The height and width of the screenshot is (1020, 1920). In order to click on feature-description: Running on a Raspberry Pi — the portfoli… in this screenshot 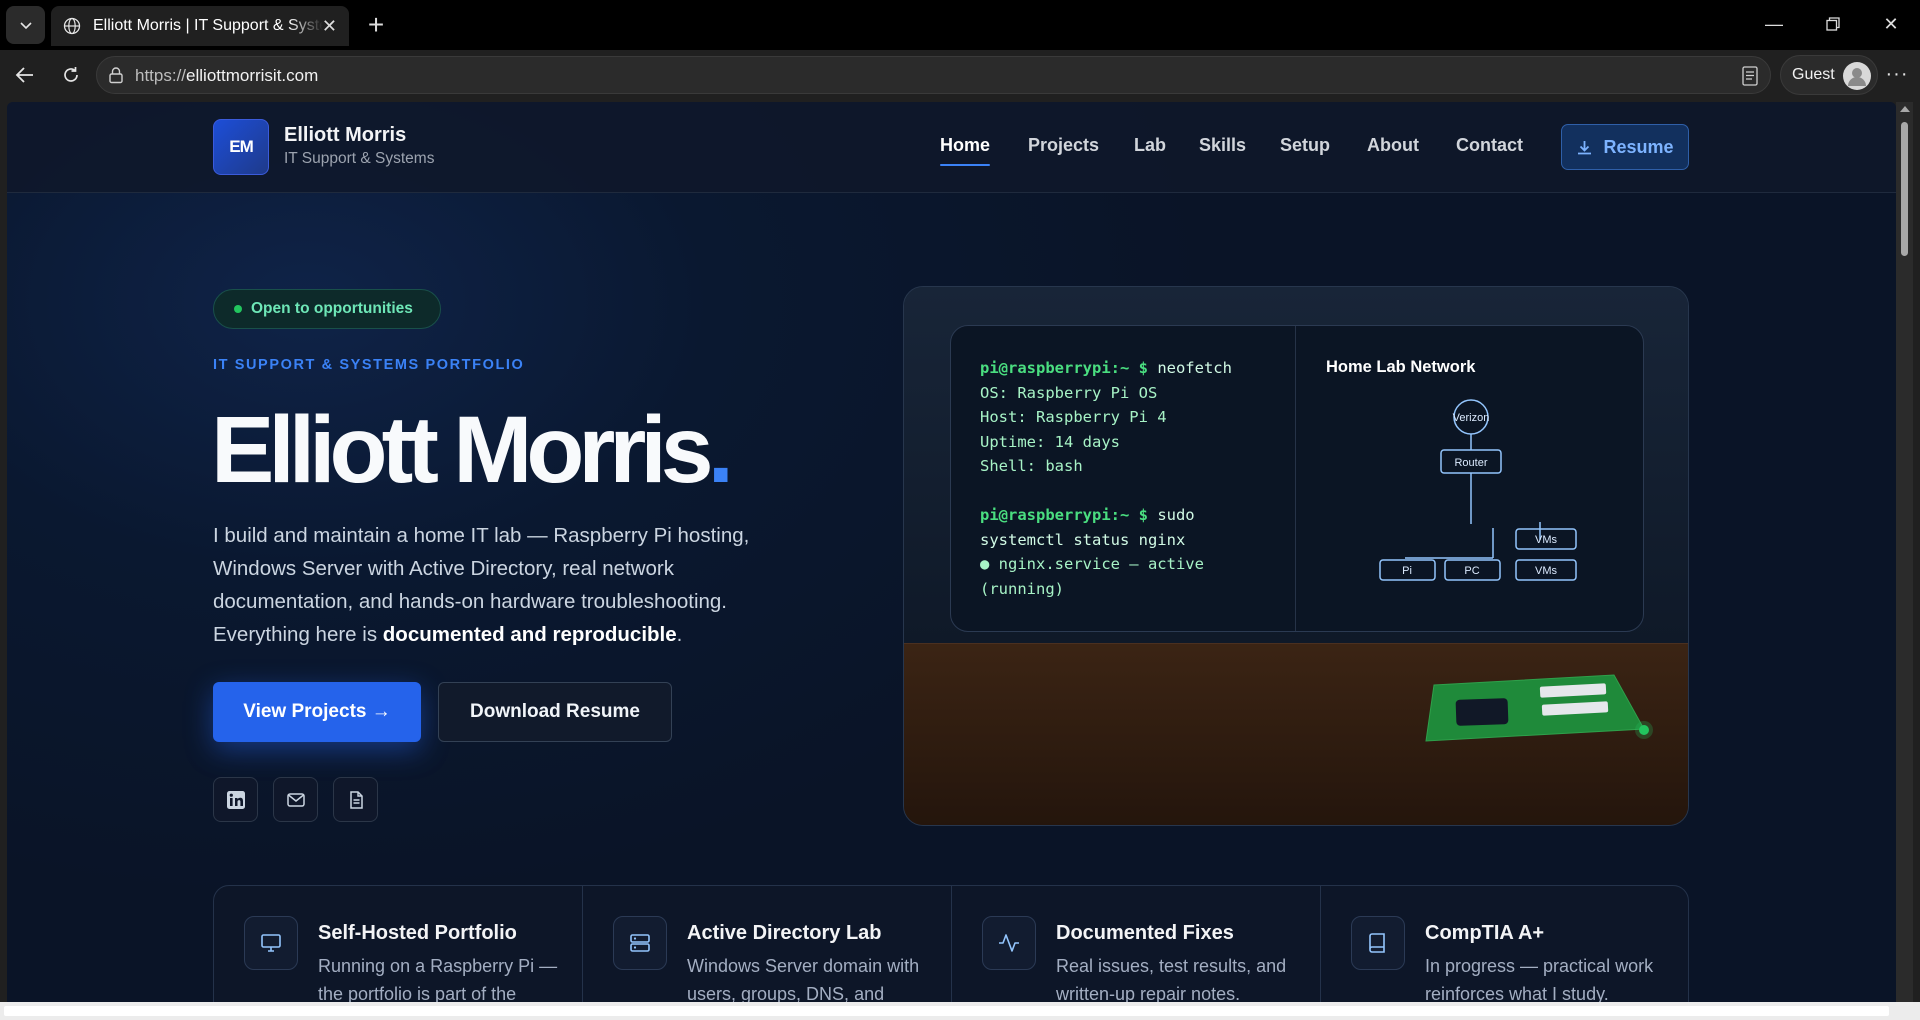, I will do `click(438, 979)`.